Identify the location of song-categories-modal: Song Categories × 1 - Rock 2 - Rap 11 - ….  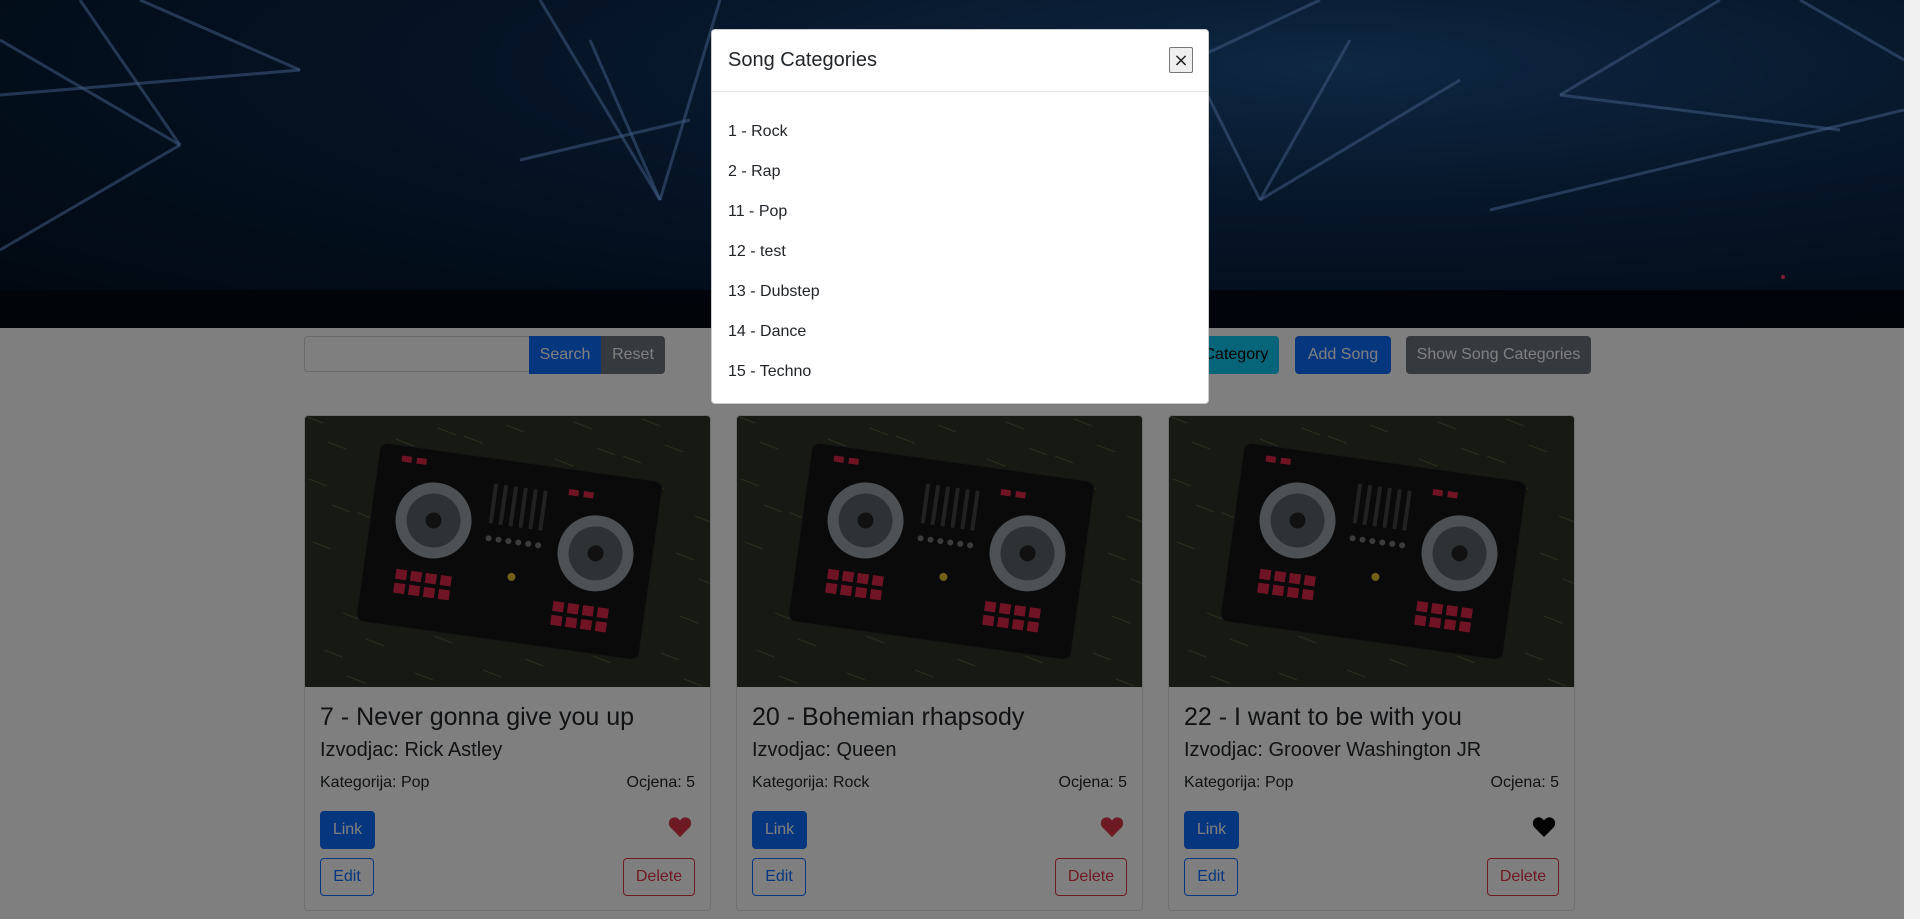
(960, 216).